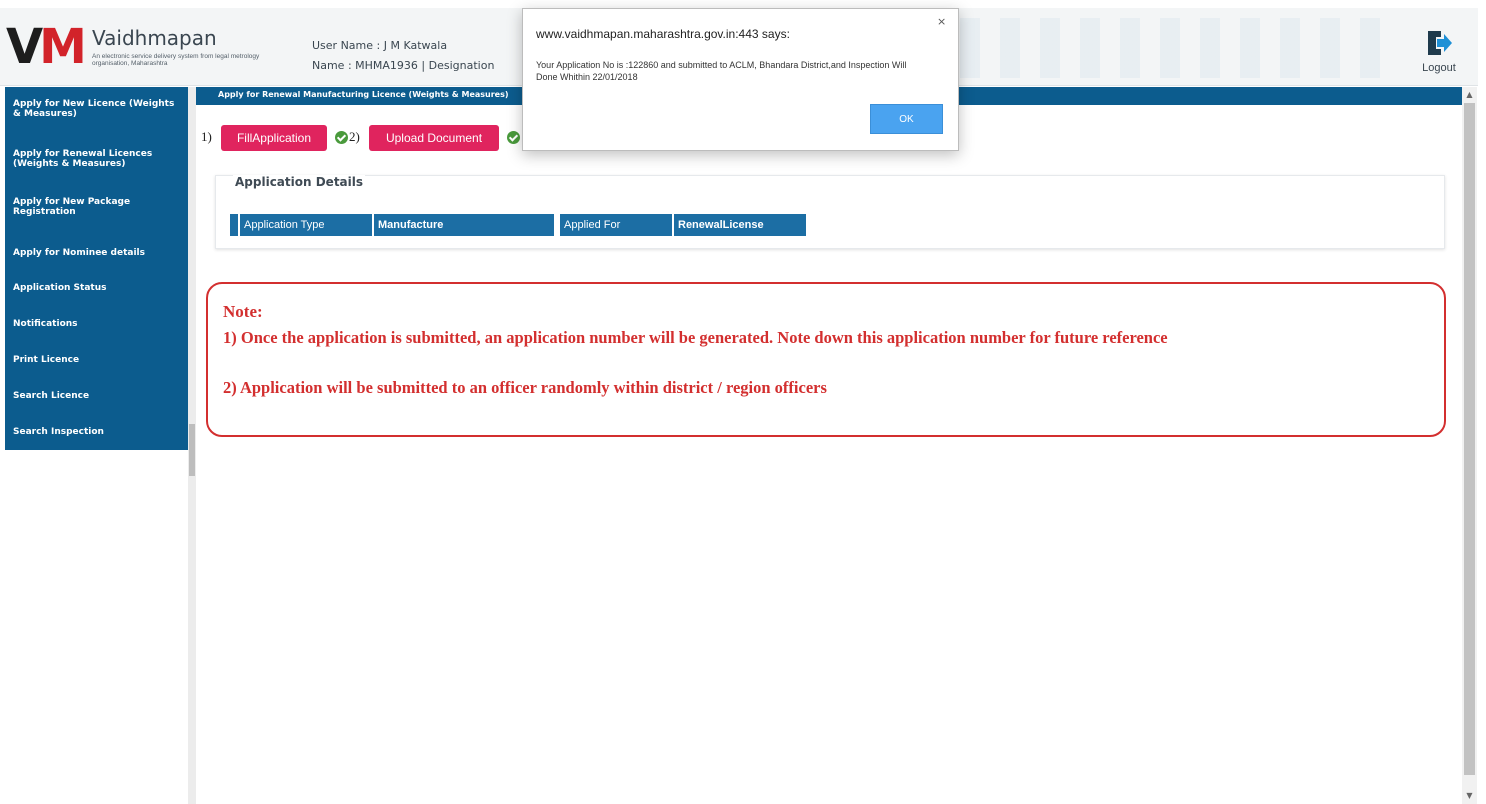  I want to click on sidebar-scroll-thumb, so click(192, 450).